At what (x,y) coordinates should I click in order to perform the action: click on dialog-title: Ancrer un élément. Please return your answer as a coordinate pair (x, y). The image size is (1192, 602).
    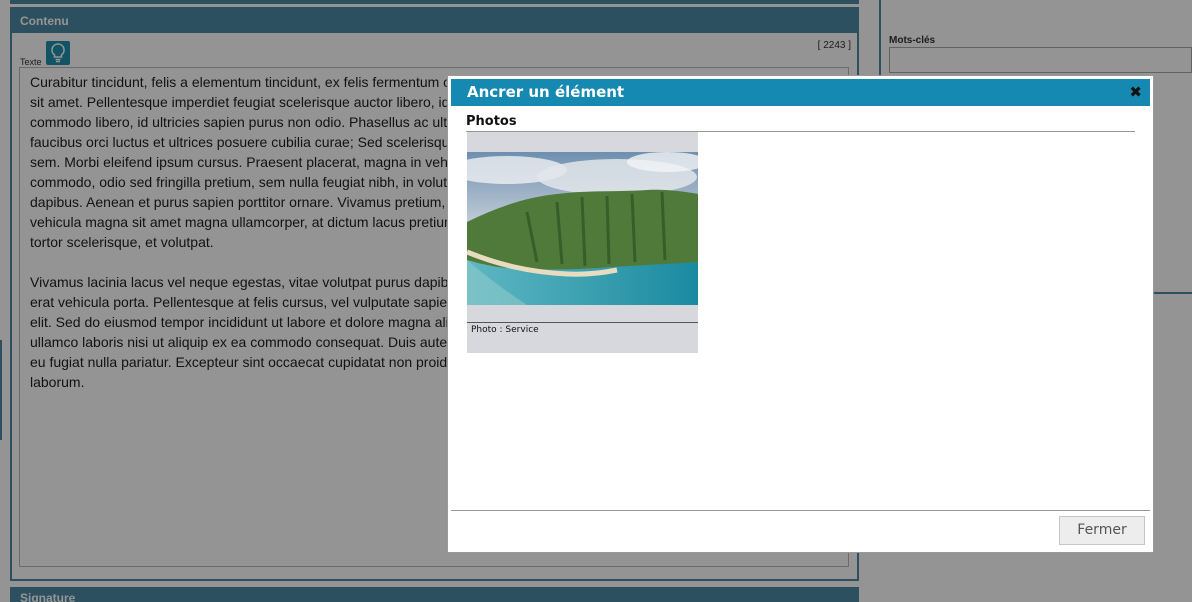
    Looking at the image, I should click on (546, 92).